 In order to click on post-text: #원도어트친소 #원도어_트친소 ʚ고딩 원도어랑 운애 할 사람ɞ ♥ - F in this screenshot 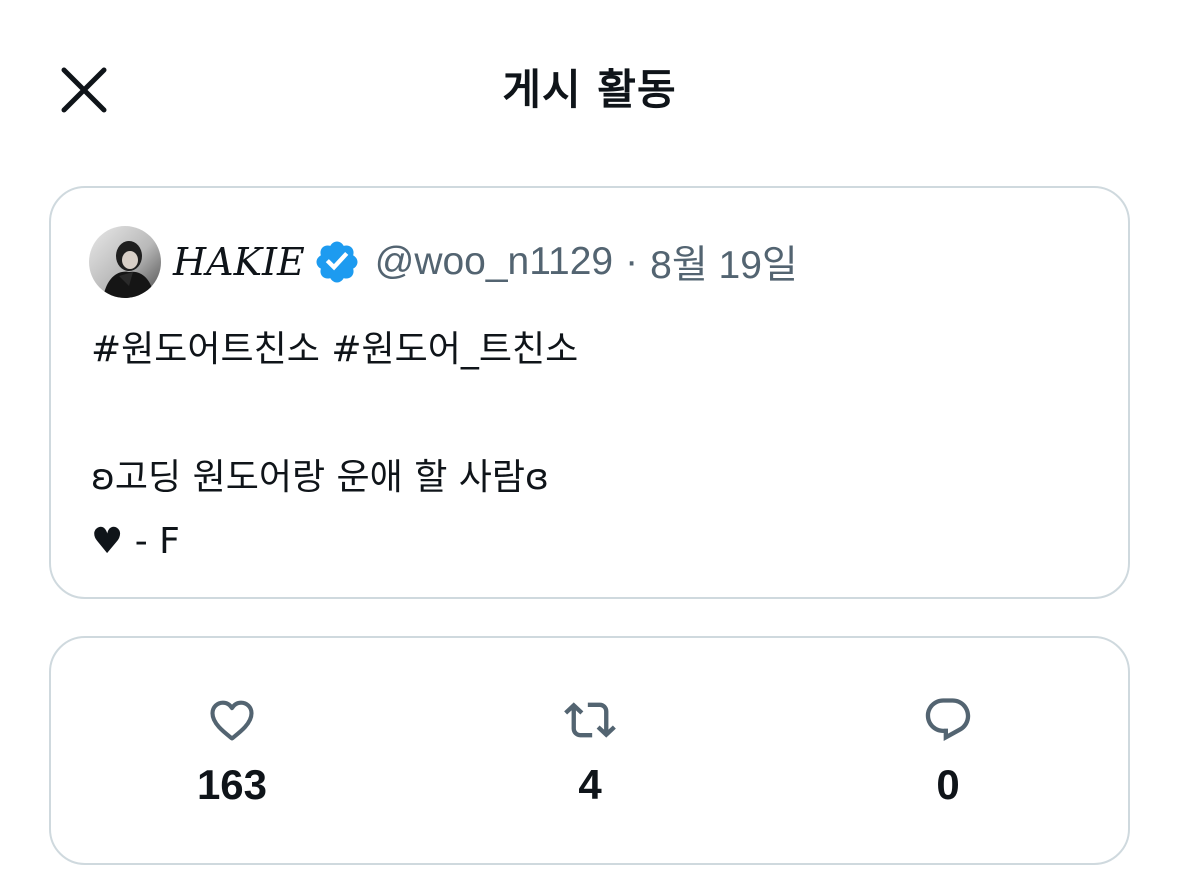, I will do `click(334, 446)`.